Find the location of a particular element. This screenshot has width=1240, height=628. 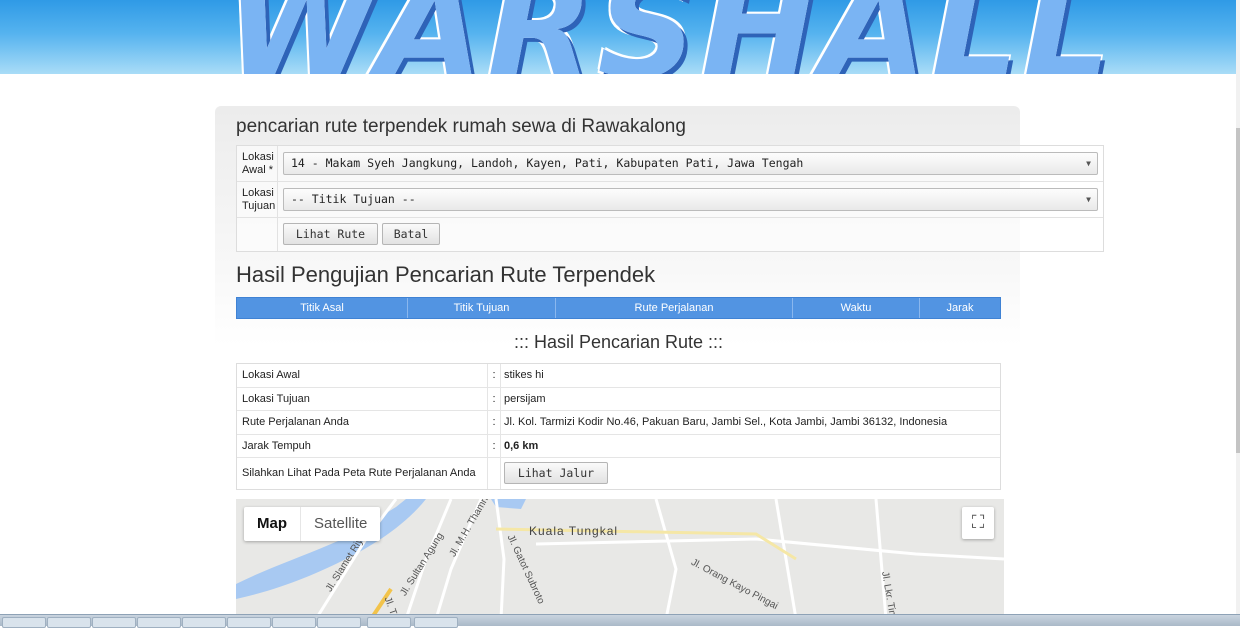

column-header-time: Waktu is located at coordinates (856, 308).